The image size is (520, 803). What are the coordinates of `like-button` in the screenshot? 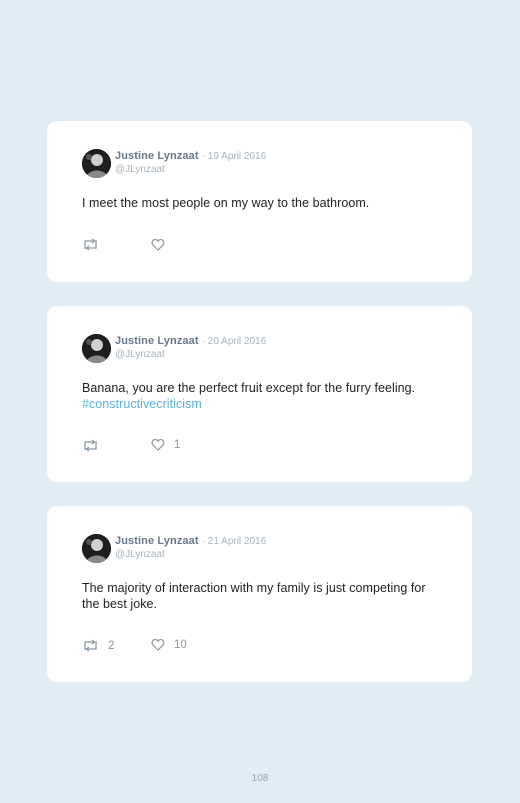 It's located at (162, 245).